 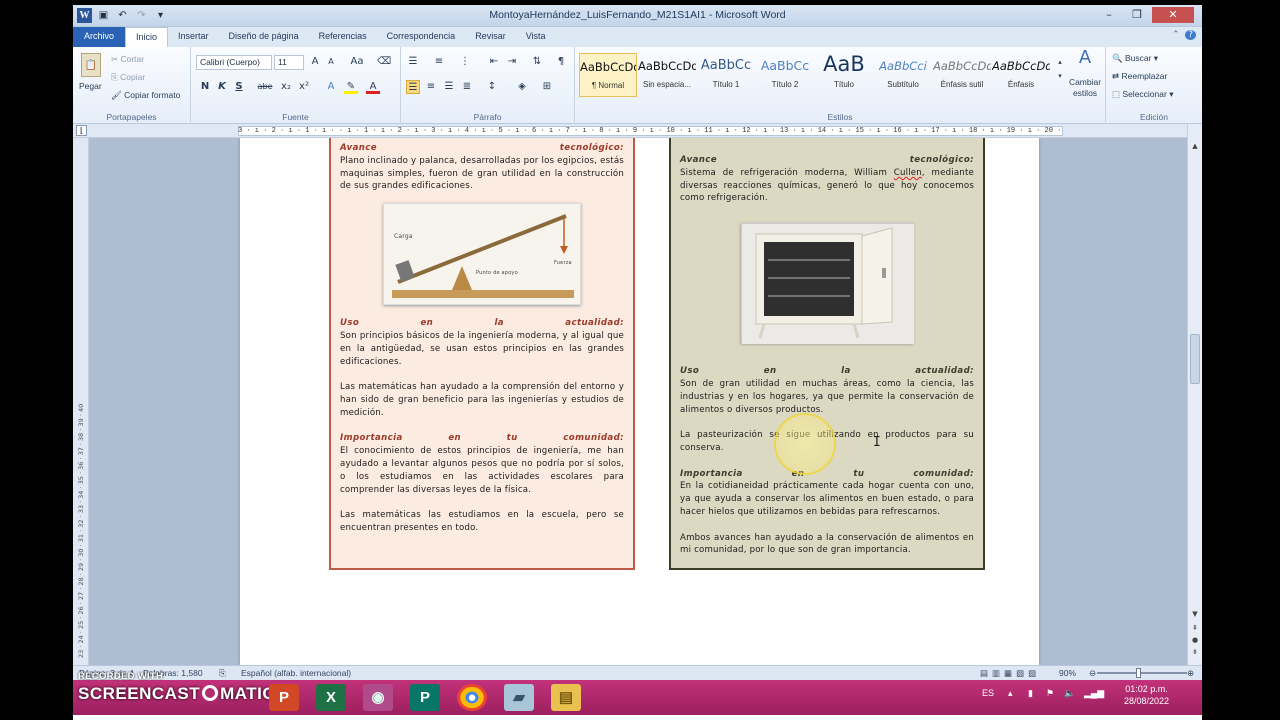 I want to click on scroll-thumb, so click(x=1195, y=359).